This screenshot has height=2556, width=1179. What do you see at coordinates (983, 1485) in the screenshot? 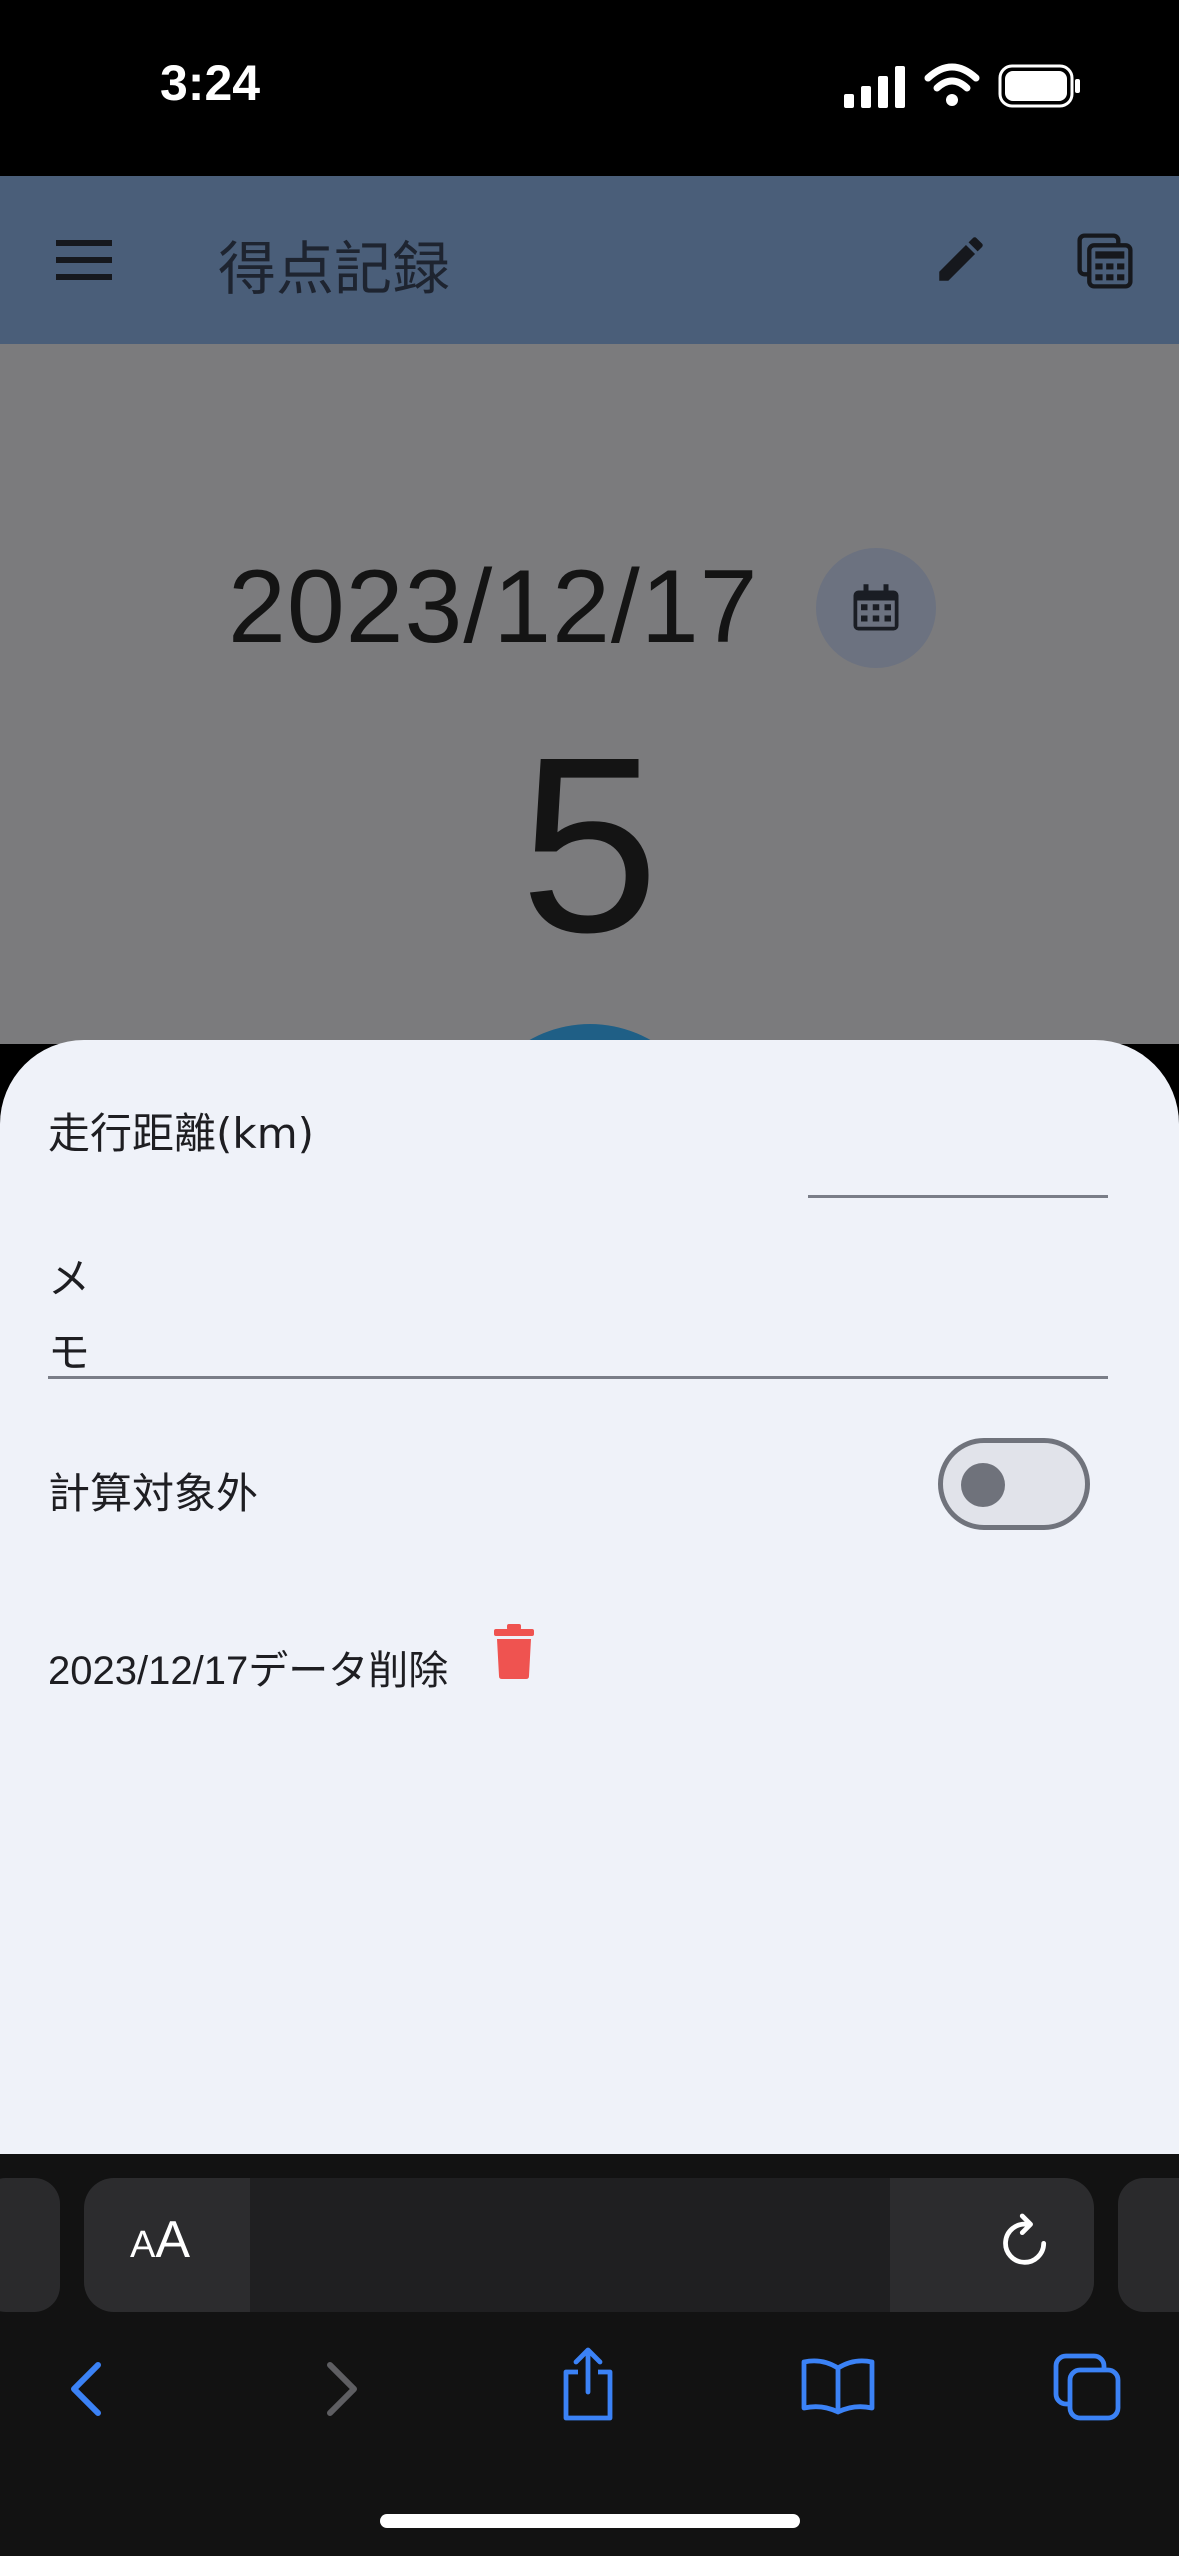
I see `toggle-knob` at bounding box center [983, 1485].